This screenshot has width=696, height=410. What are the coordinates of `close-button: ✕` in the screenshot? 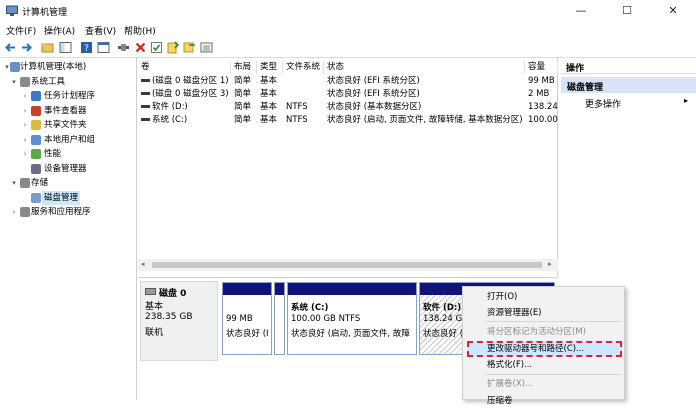 It's located at (673, 11).